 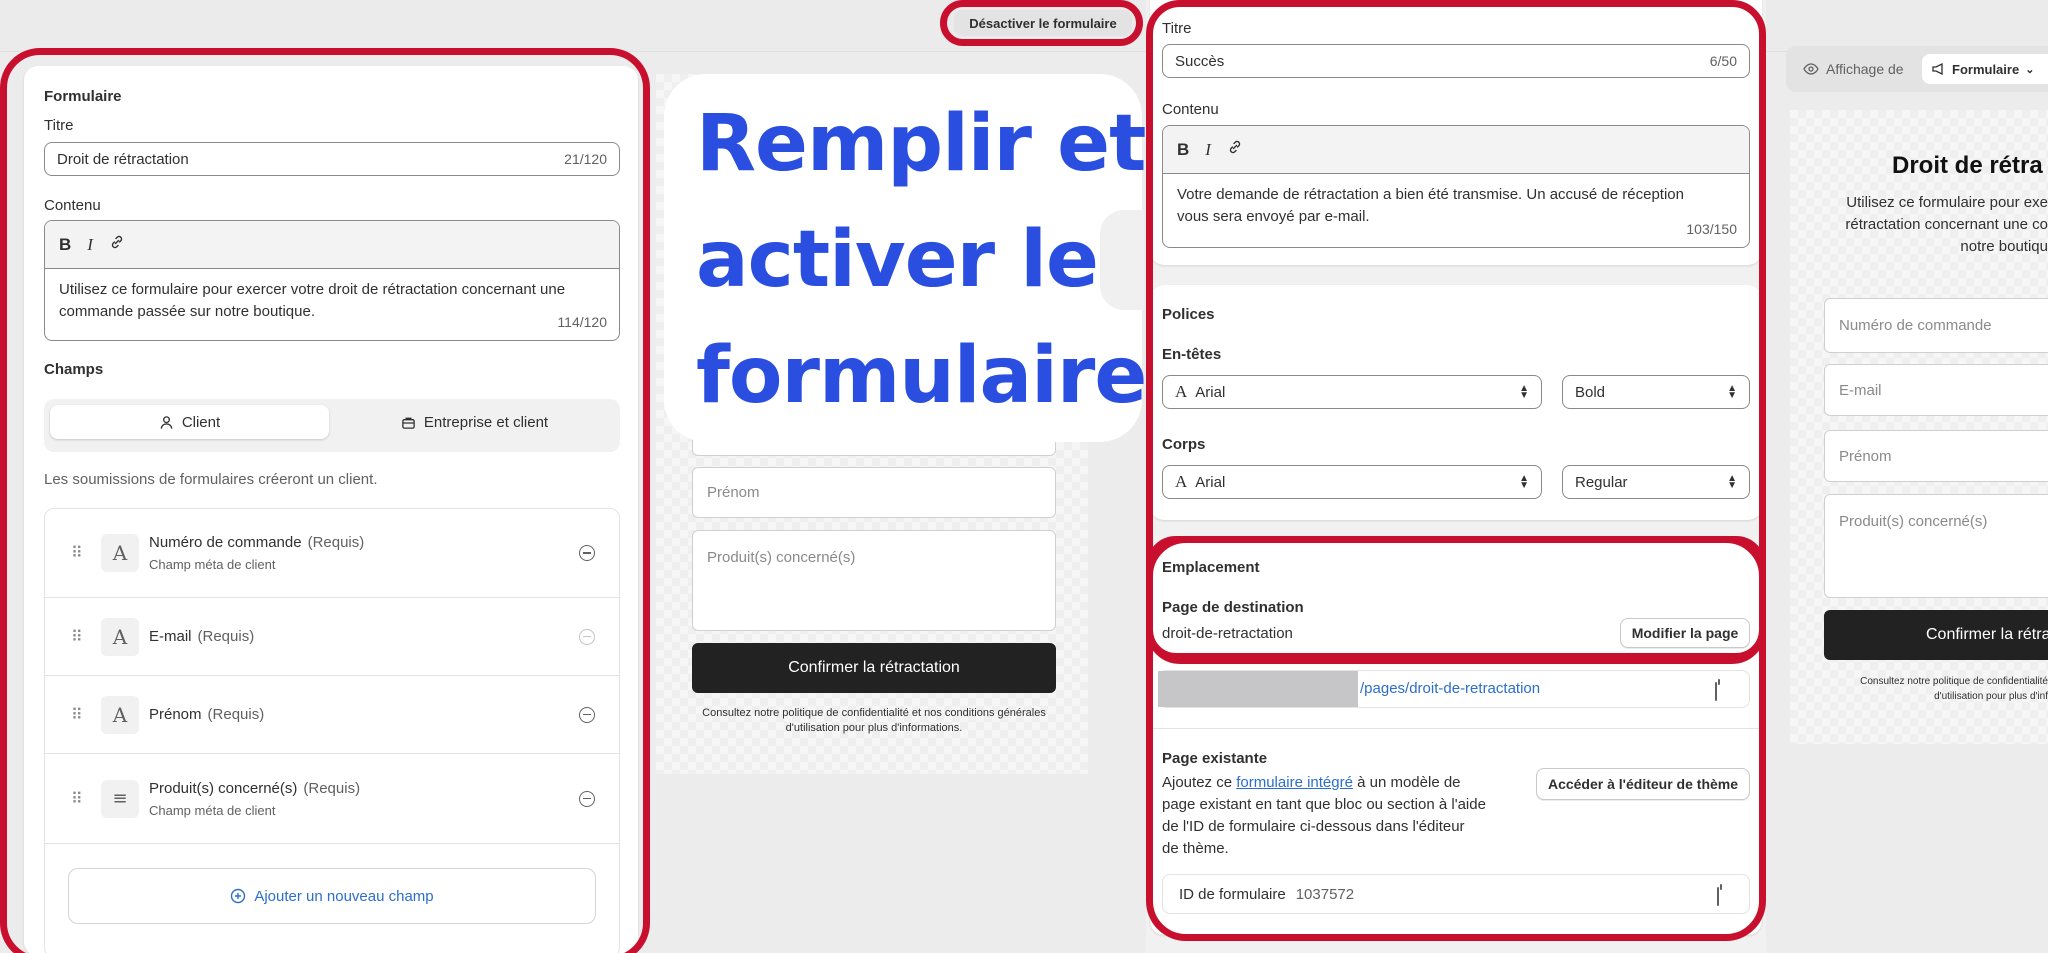 I want to click on headings-weight-select: Bold ▲ ▼, so click(x=1656, y=392).